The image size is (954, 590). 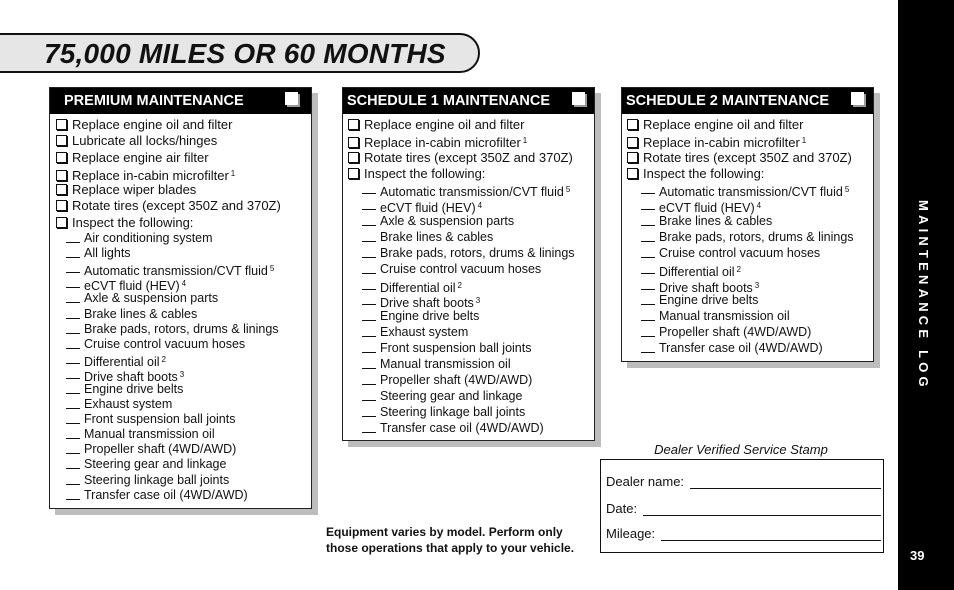 I want to click on inspect-item: Front suspension ball joints, so click(x=183, y=419).